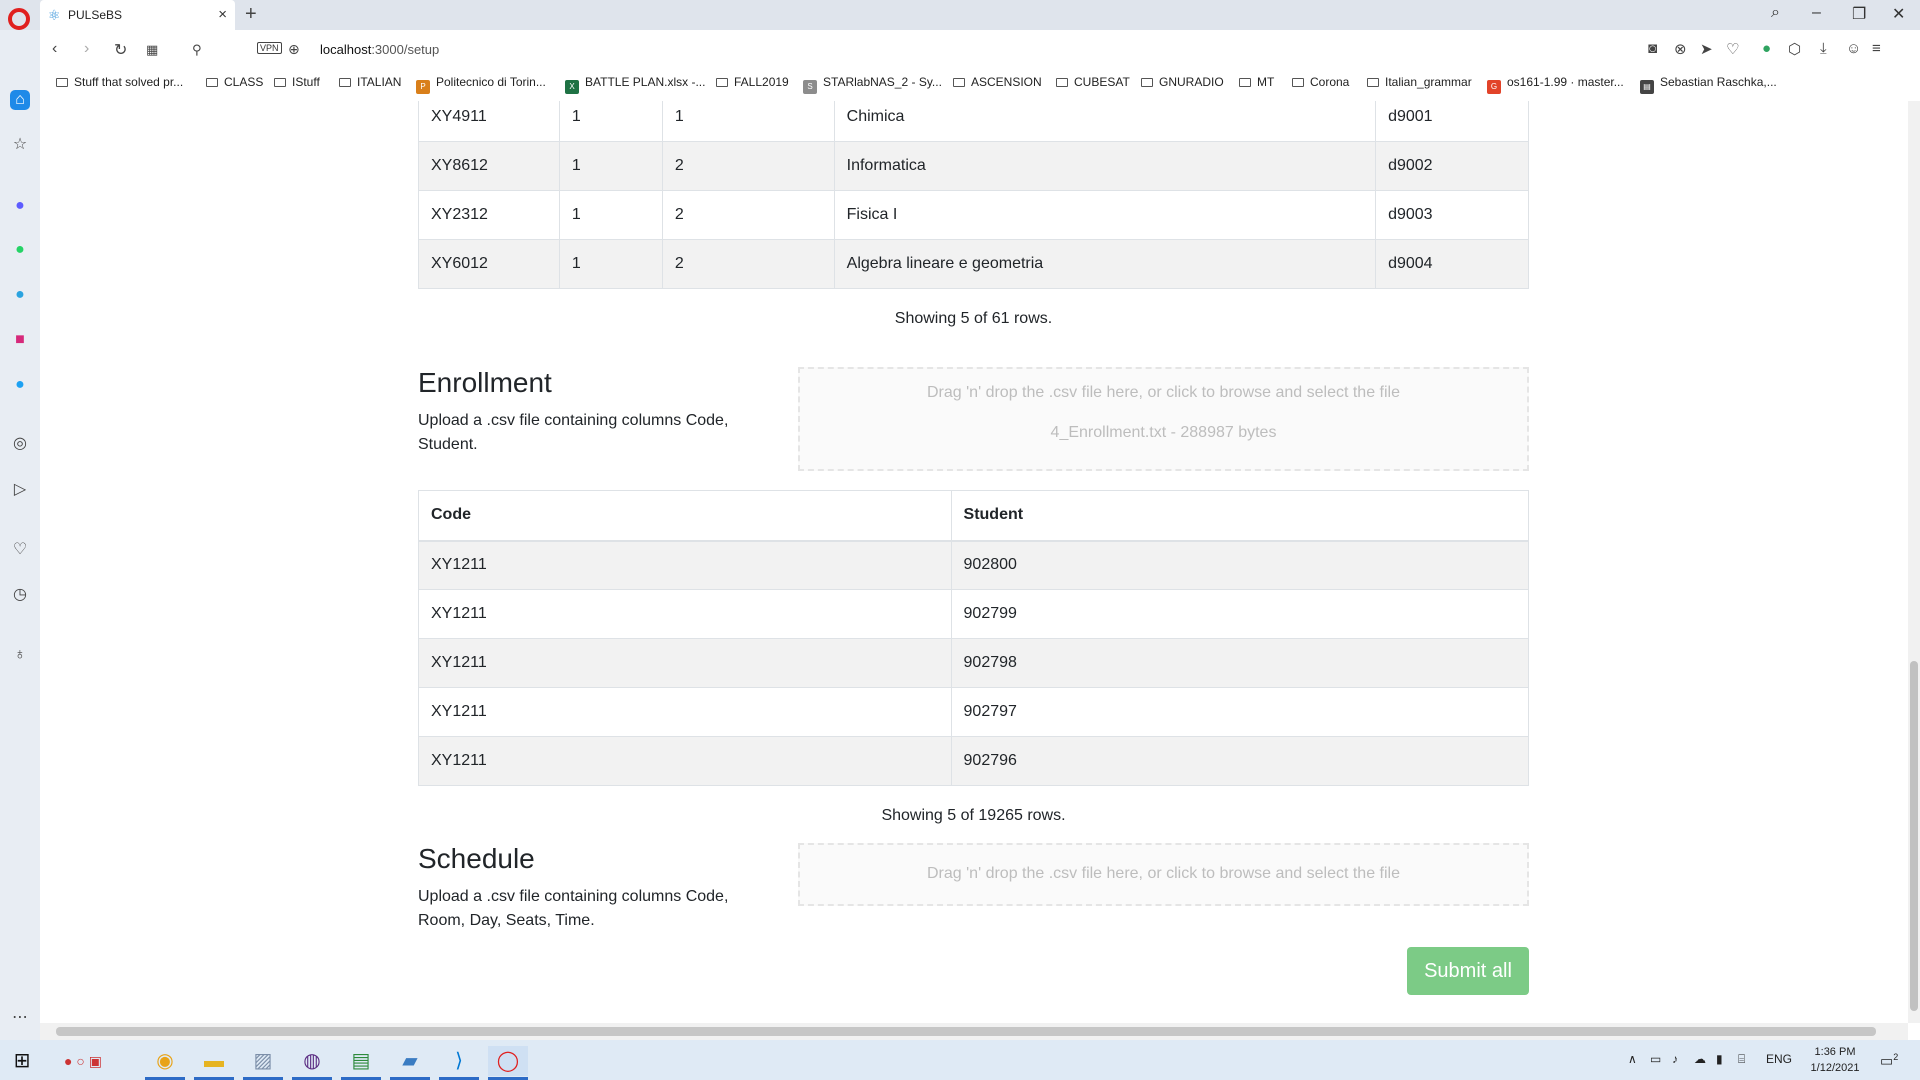 Image resolution: width=1920 pixels, height=1080 pixels. What do you see at coordinates (86, 49) in the screenshot?
I see `forward-icon: ›` at bounding box center [86, 49].